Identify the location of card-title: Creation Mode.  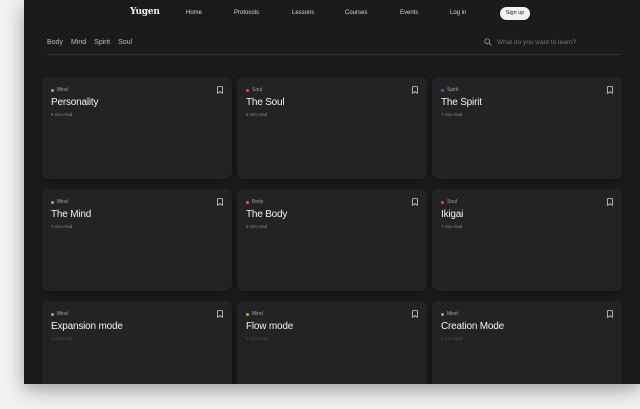
(472, 326).